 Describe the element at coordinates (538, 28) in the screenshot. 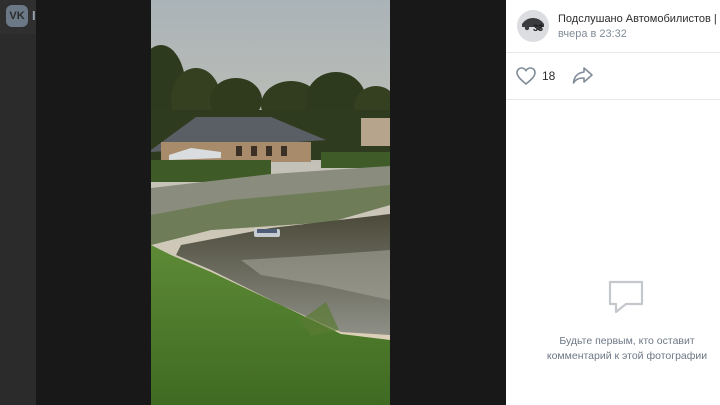

I see `avatar-number: 33` at that location.